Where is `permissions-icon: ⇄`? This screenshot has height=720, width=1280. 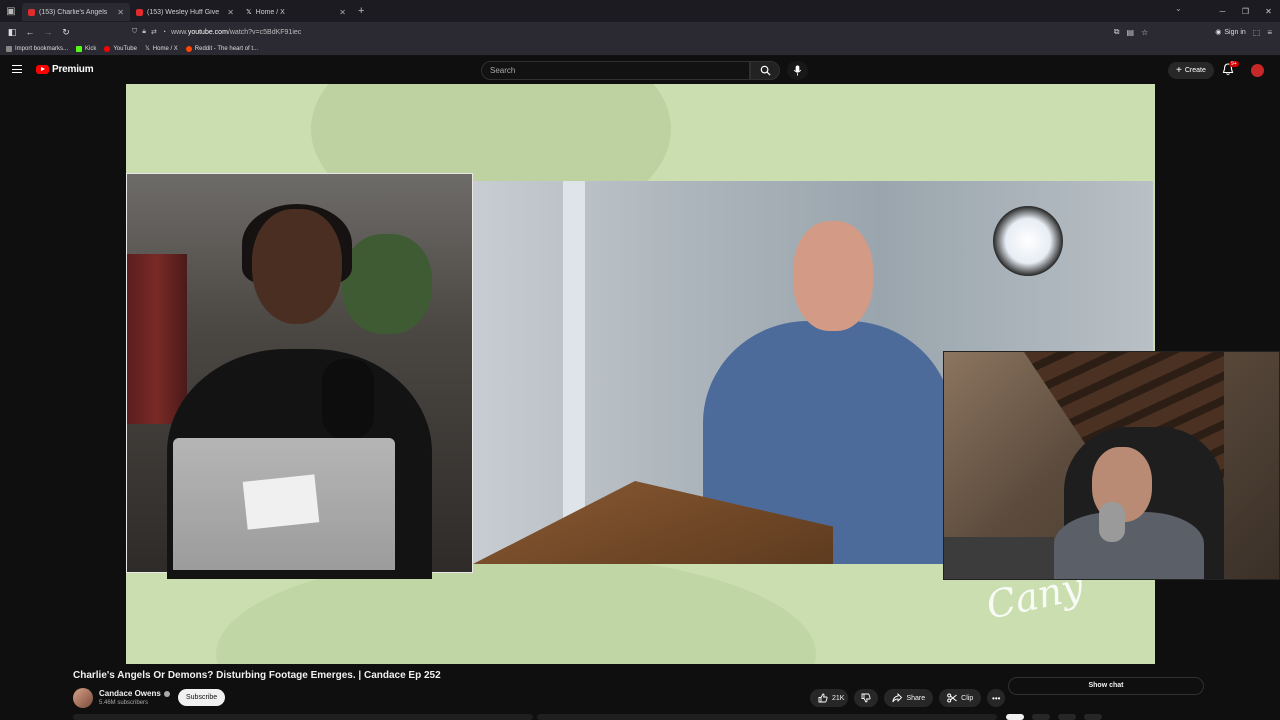 permissions-icon: ⇄ is located at coordinates (154, 32).